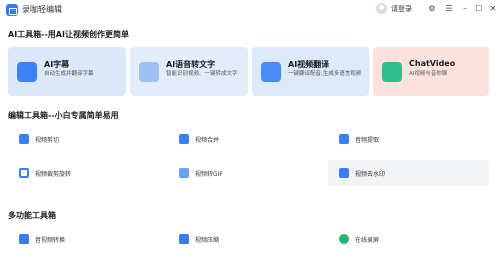  I want to click on tool-video-crop-rotate: 视频裁剪旋转, so click(88, 173).